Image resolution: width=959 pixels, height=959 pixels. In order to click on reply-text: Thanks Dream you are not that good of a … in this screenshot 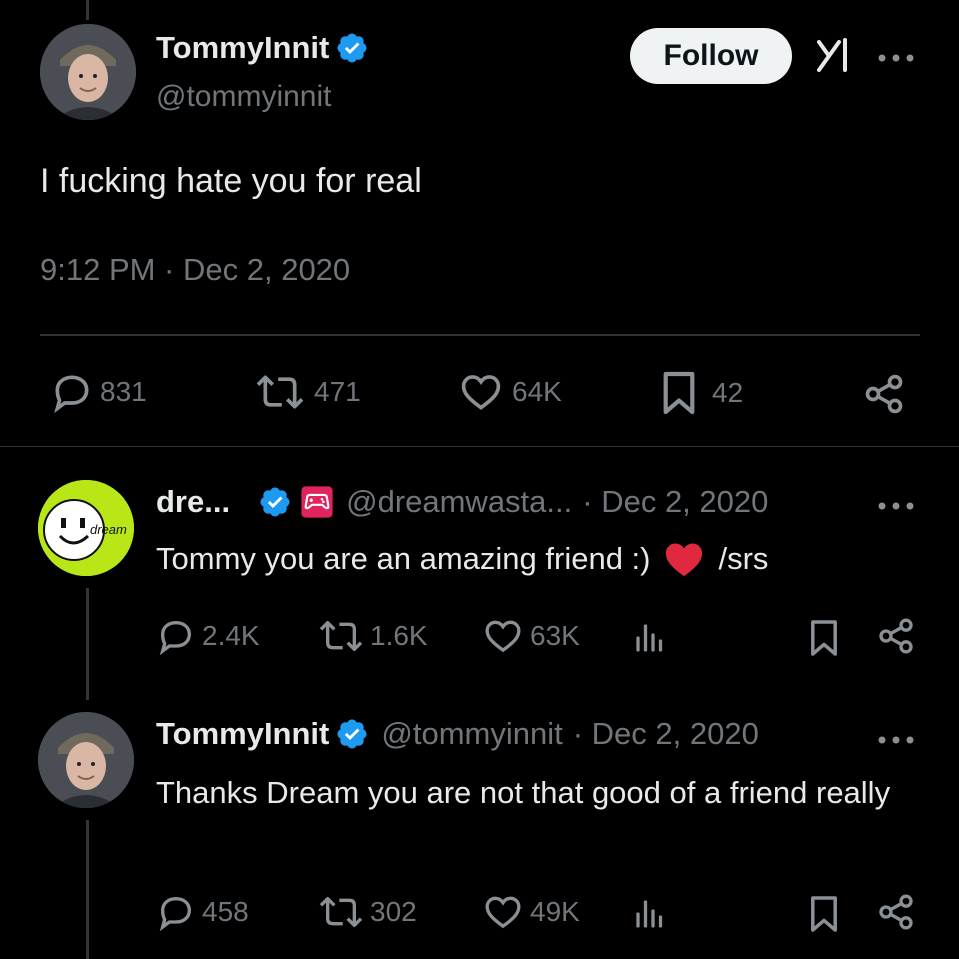, I will do `click(523, 792)`.